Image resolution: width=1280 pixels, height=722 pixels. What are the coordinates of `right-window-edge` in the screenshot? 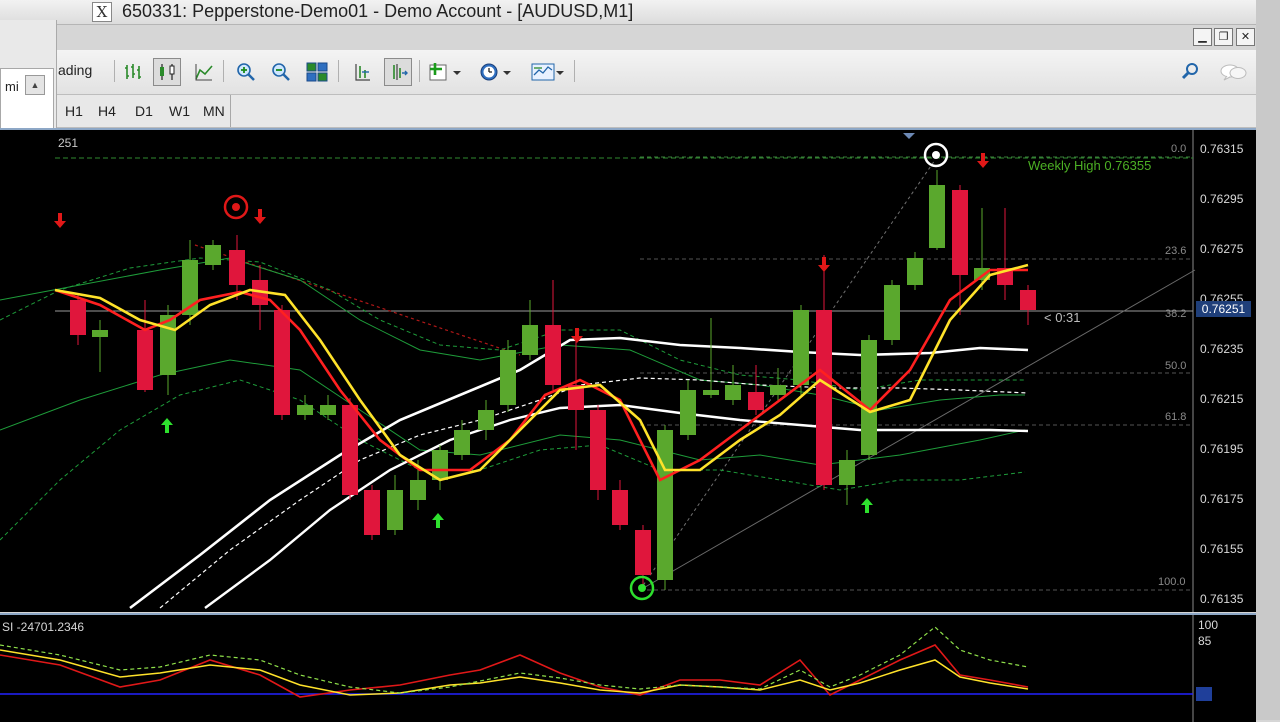 It's located at (1268, 360).